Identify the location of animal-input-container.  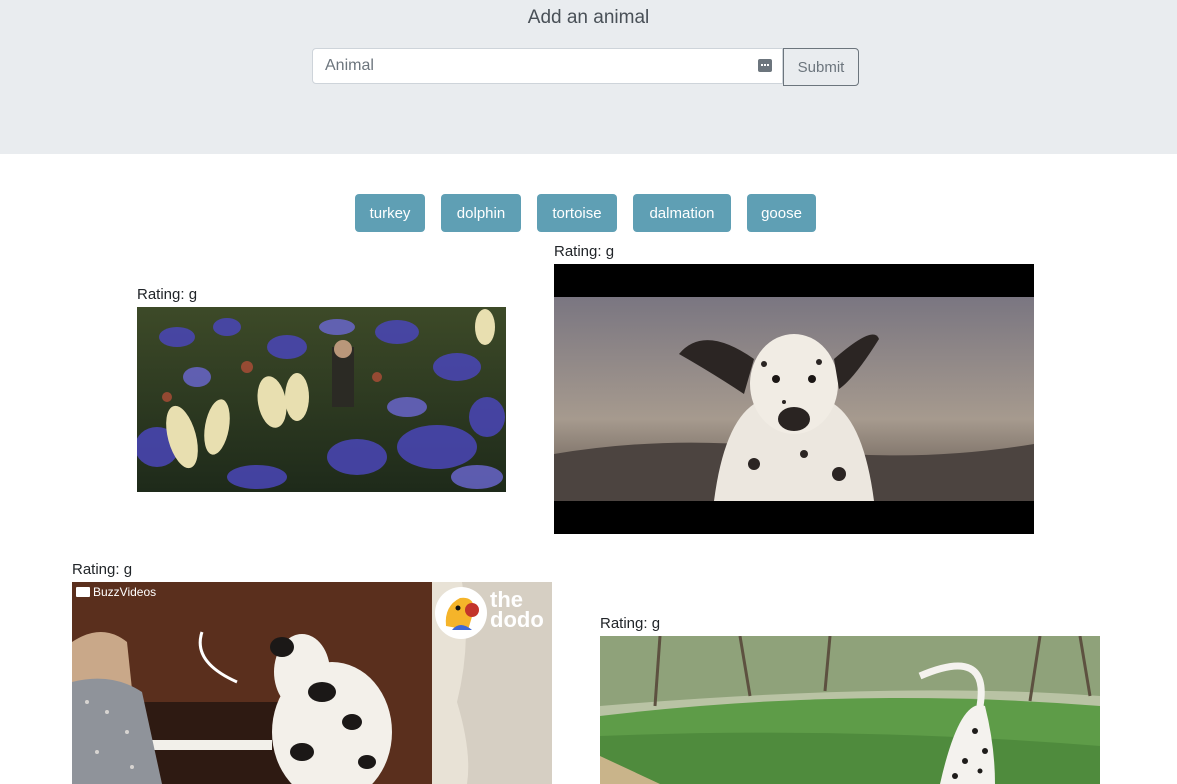
(547, 66).